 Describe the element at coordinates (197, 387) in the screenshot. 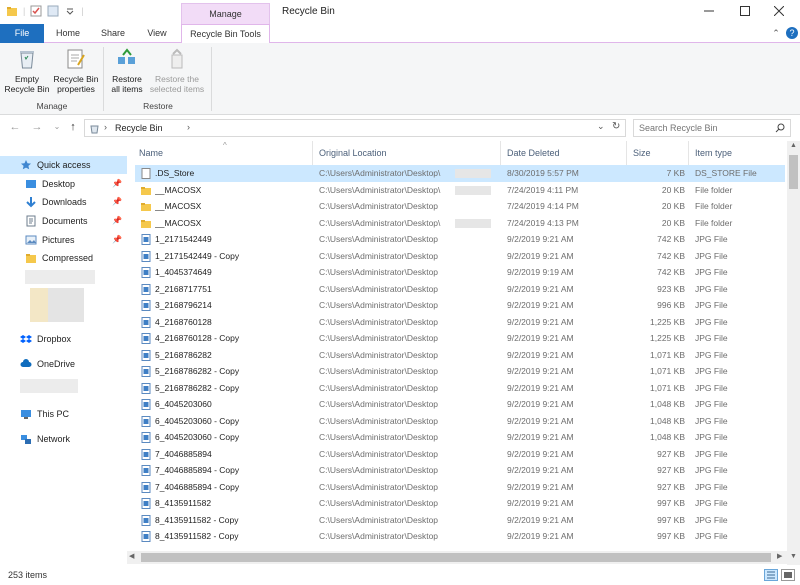

I see `cell-name: 5_2168786282 - Copy` at that location.